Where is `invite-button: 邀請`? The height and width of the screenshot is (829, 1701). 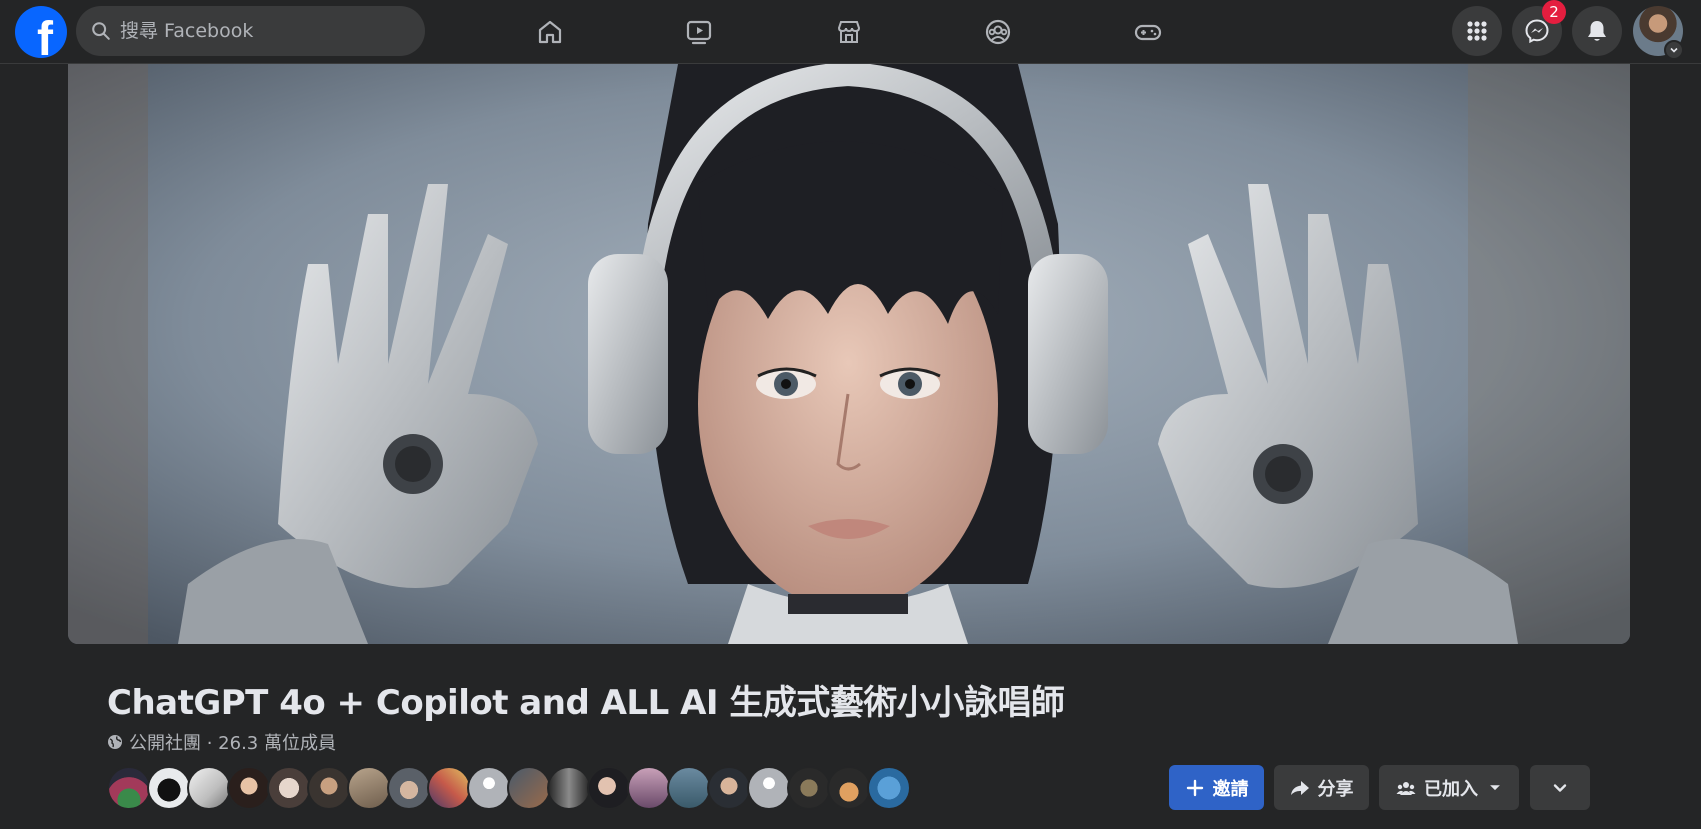 invite-button: 邀請 is located at coordinates (1216, 787).